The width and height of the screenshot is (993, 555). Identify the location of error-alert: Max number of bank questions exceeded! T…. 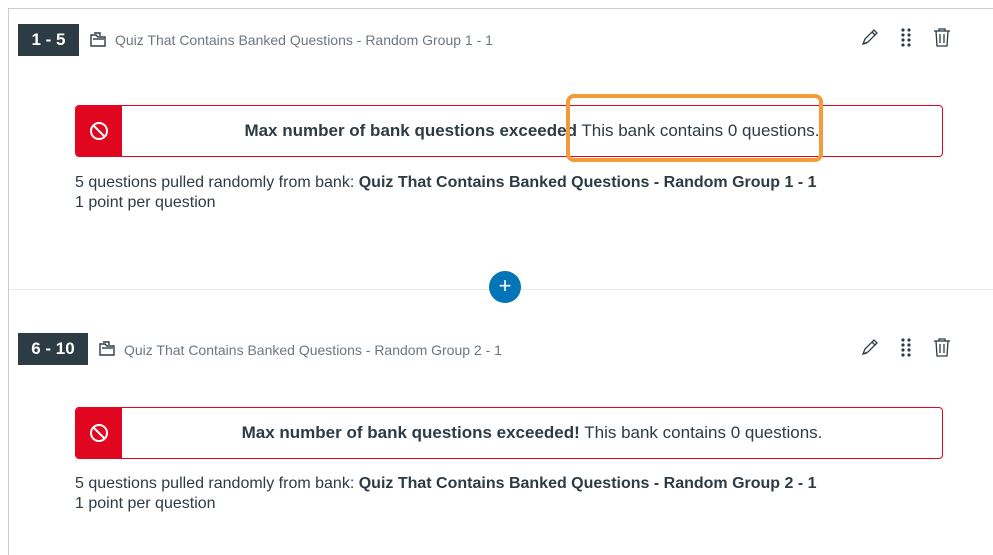
(509, 433).